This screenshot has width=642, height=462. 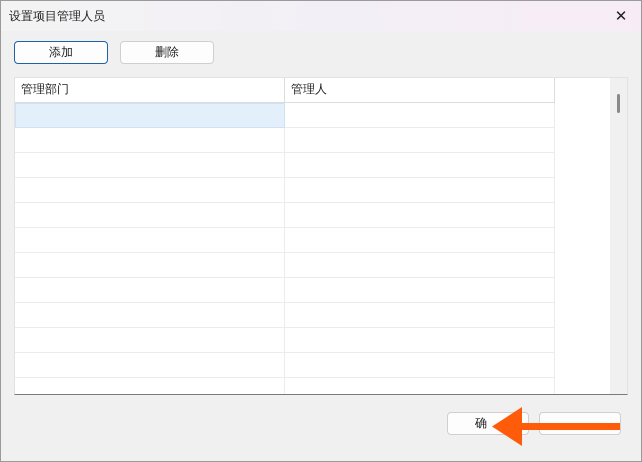 I want to click on toolbar-button: 删除, so click(x=167, y=52).